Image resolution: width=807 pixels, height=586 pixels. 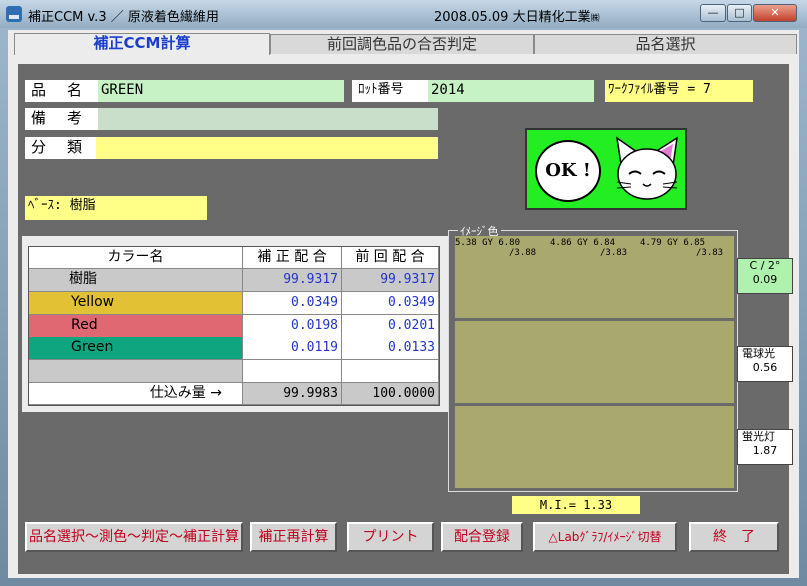 What do you see at coordinates (61, 91) in the screenshot?
I see `hinmei-label: 品 名` at bounding box center [61, 91].